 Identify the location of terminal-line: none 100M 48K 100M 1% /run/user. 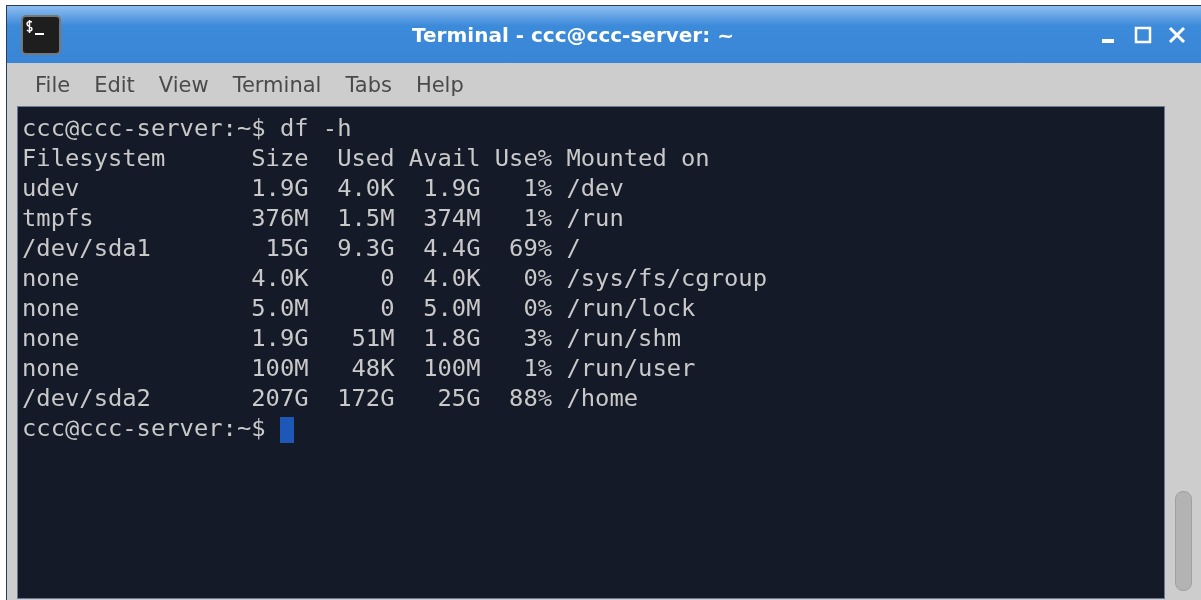
(359, 368).